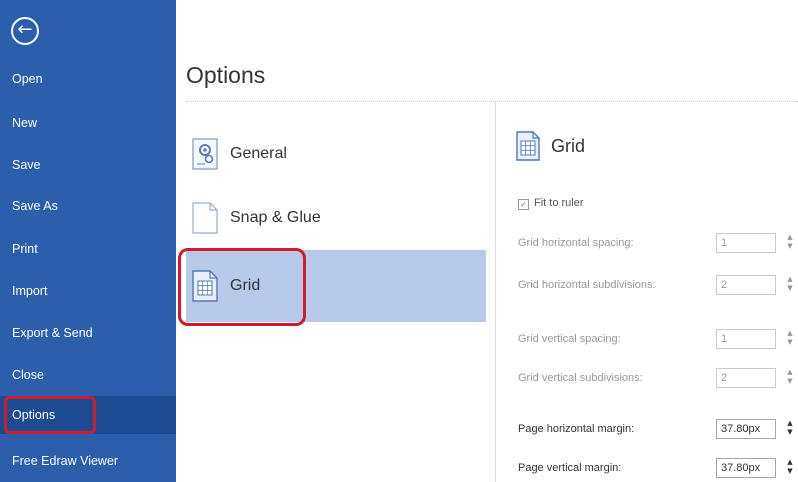 The width and height of the screenshot is (798, 482). I want to click on grid-horizontal-spacing-input, so click(746, 243).